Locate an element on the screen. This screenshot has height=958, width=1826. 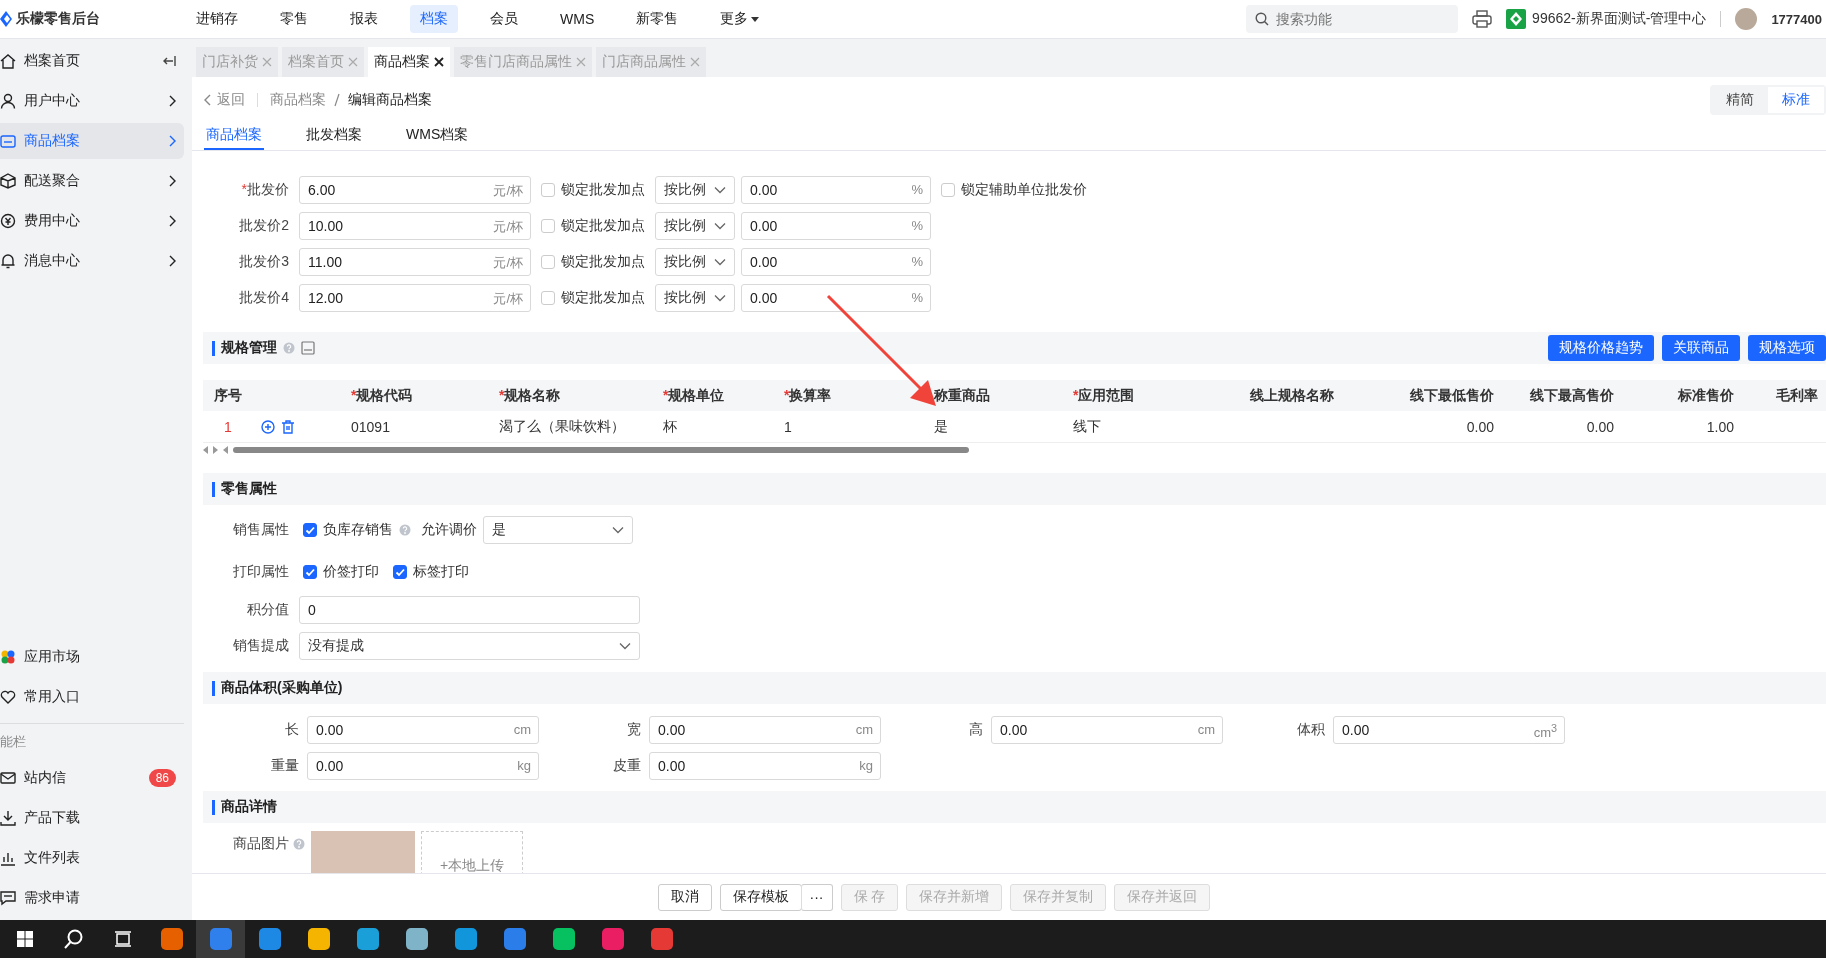
task-view-icon is located at coordinates (122, 939).